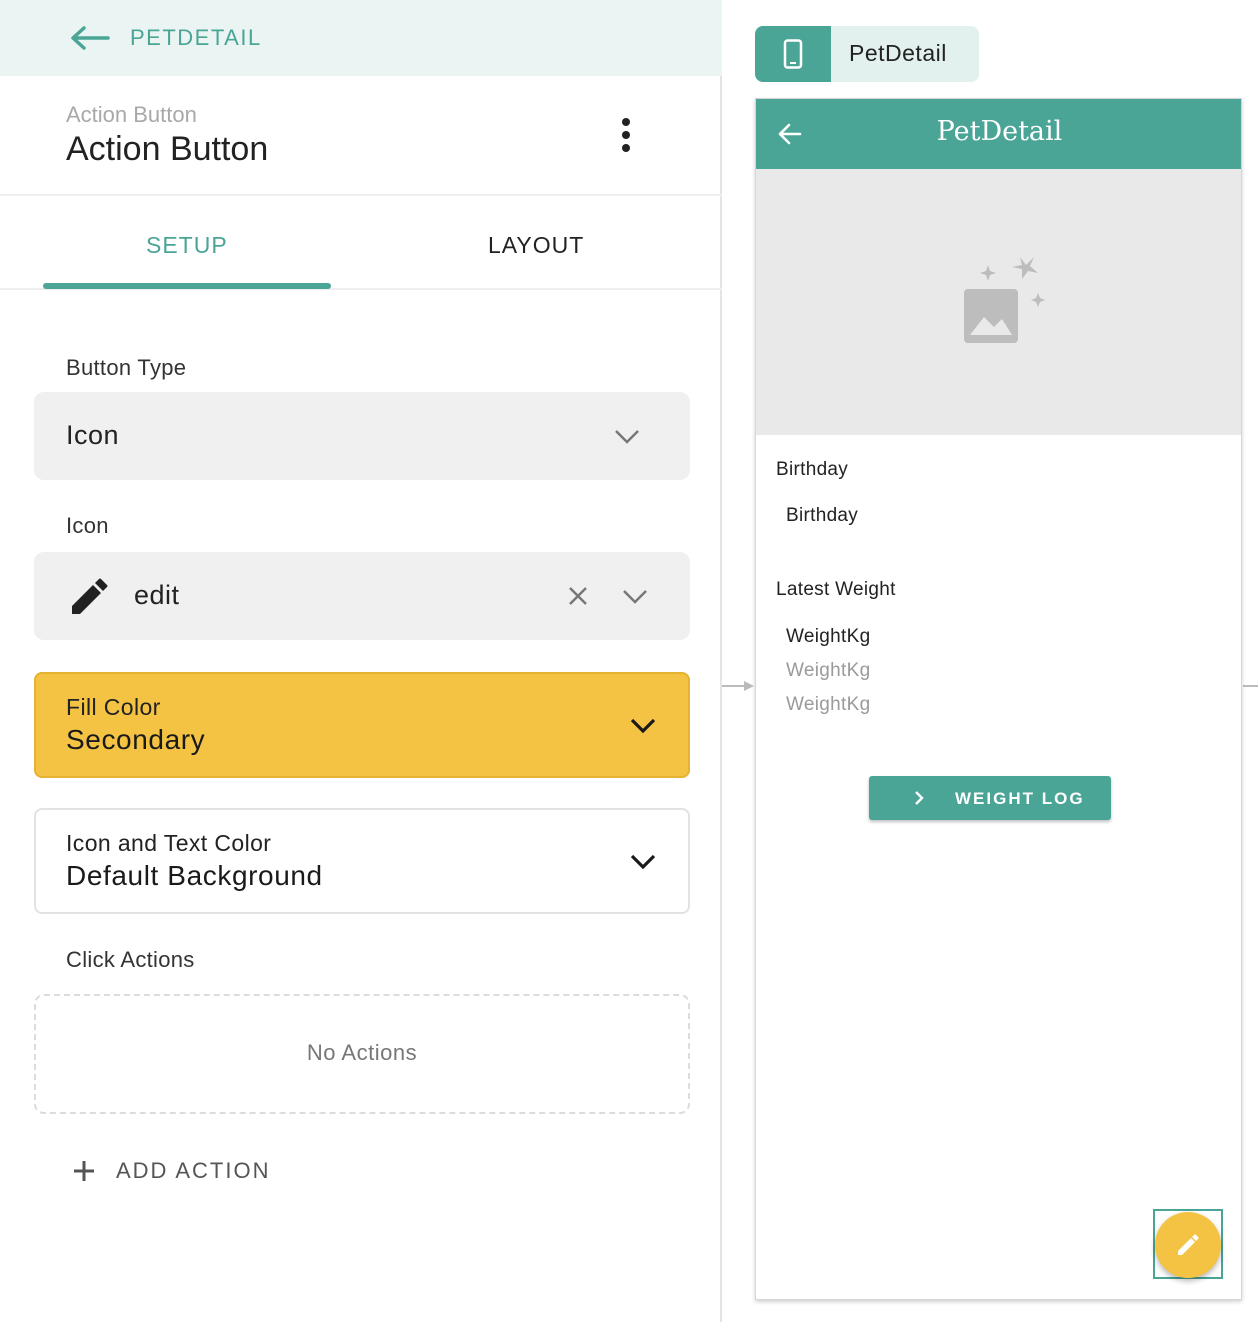 This screenshot has height=1322, width=1258. I want to click on weight-log-button: WEIGHT LOG, so click(990, 798).